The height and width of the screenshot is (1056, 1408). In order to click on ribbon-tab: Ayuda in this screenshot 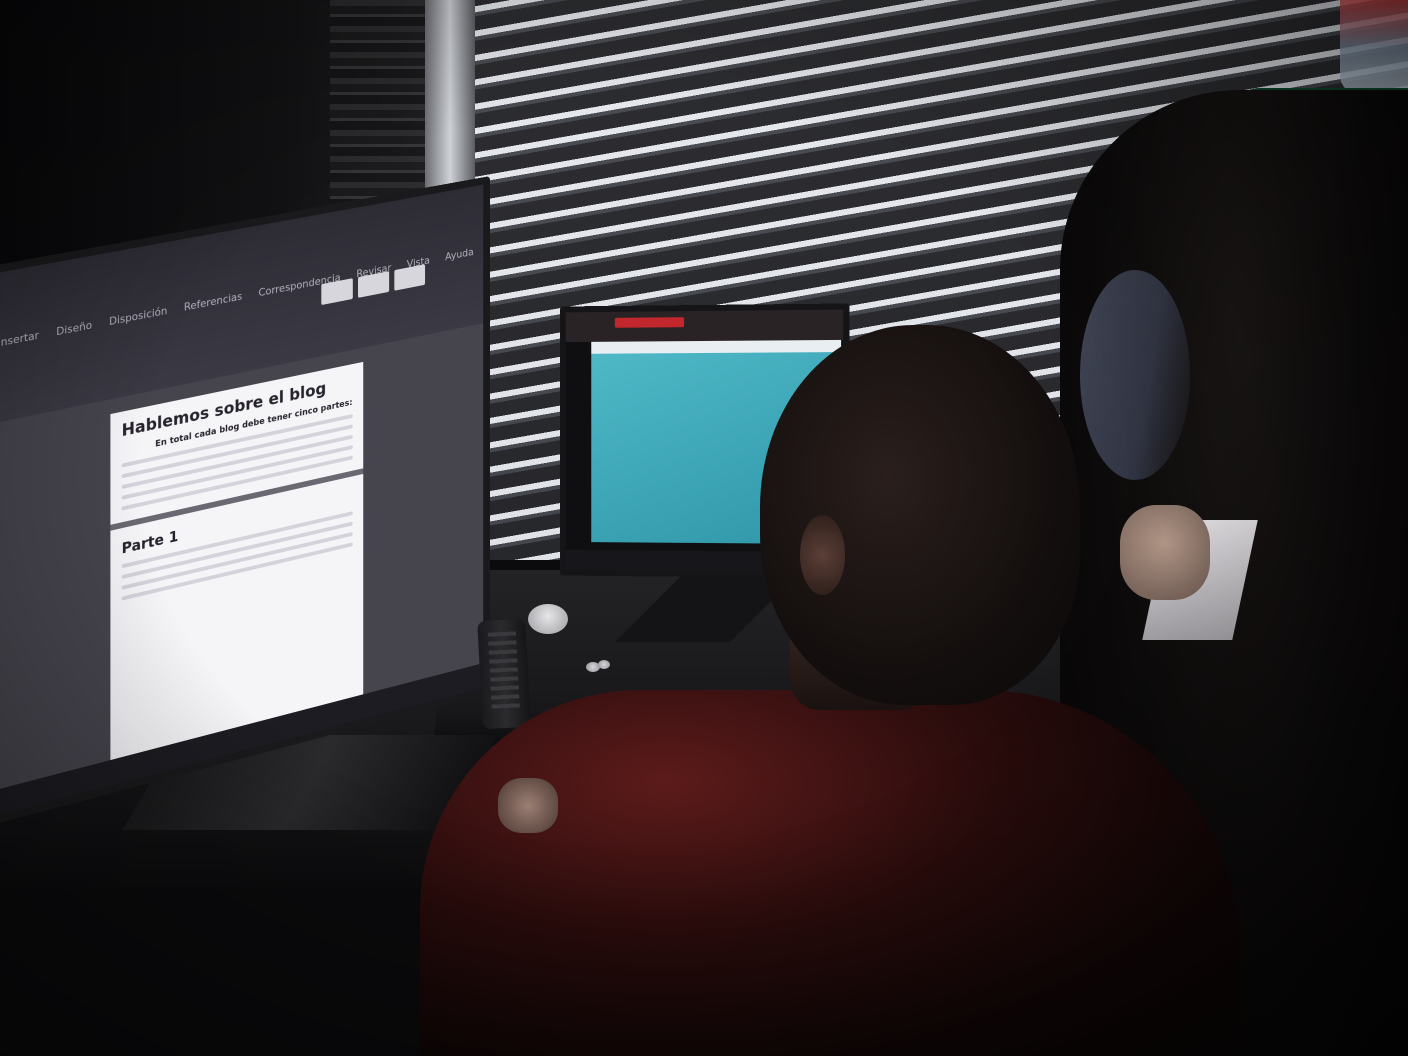, I will do `click(459, 254)`.